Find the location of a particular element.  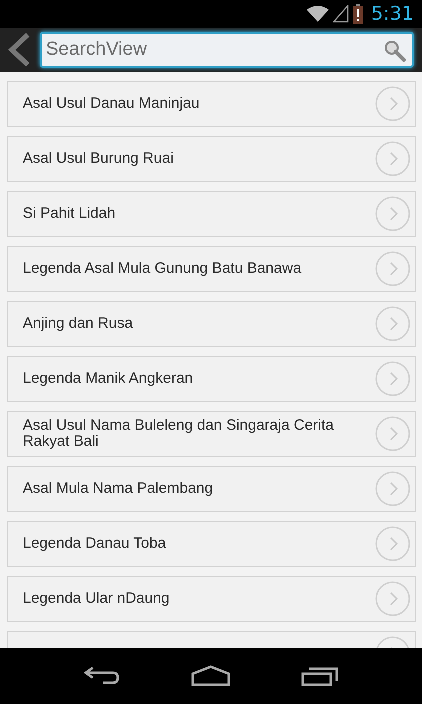

list-item: Asal Usul Burung Ruai is located at coordinates (211, 159).